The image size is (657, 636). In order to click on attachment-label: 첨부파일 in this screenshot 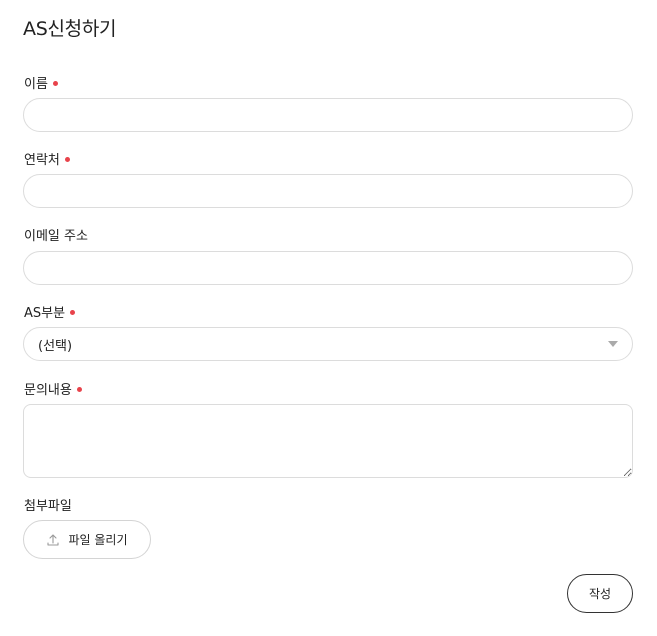, I will do `click(48, 504)`.